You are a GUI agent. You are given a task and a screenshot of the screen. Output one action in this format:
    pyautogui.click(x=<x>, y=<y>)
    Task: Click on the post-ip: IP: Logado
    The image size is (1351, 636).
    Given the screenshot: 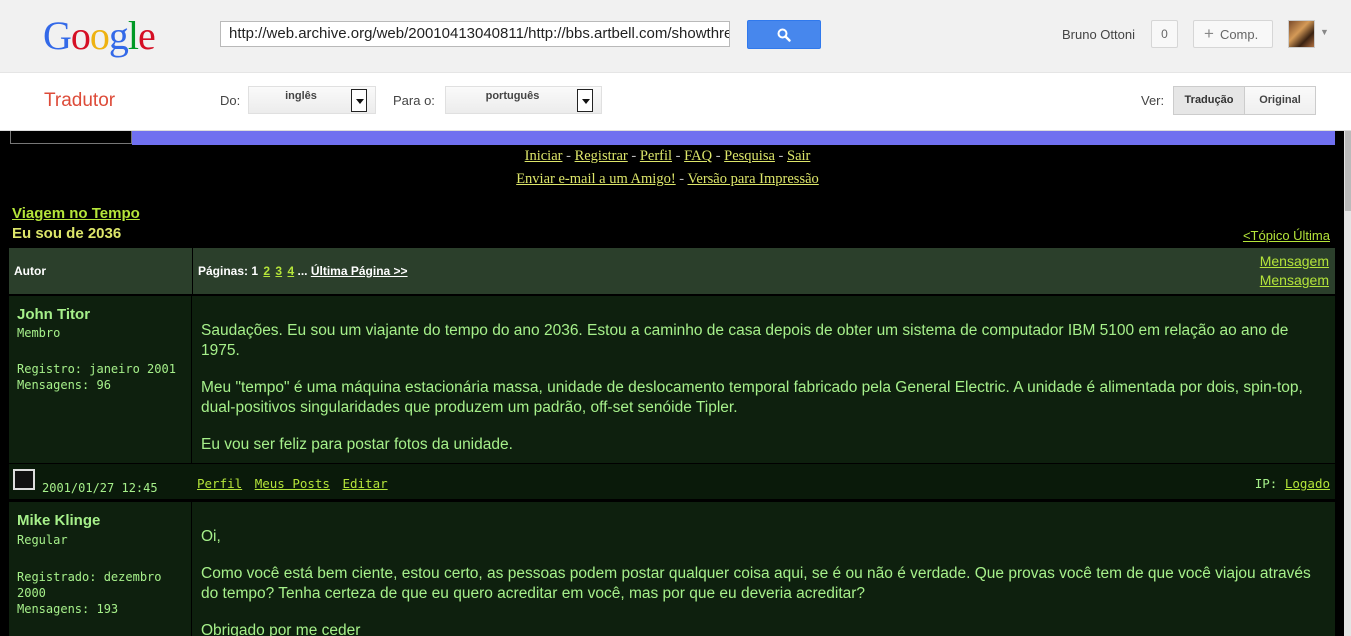 What is the action you would take?
    pyautogui.click(x=1292, y=483)
    